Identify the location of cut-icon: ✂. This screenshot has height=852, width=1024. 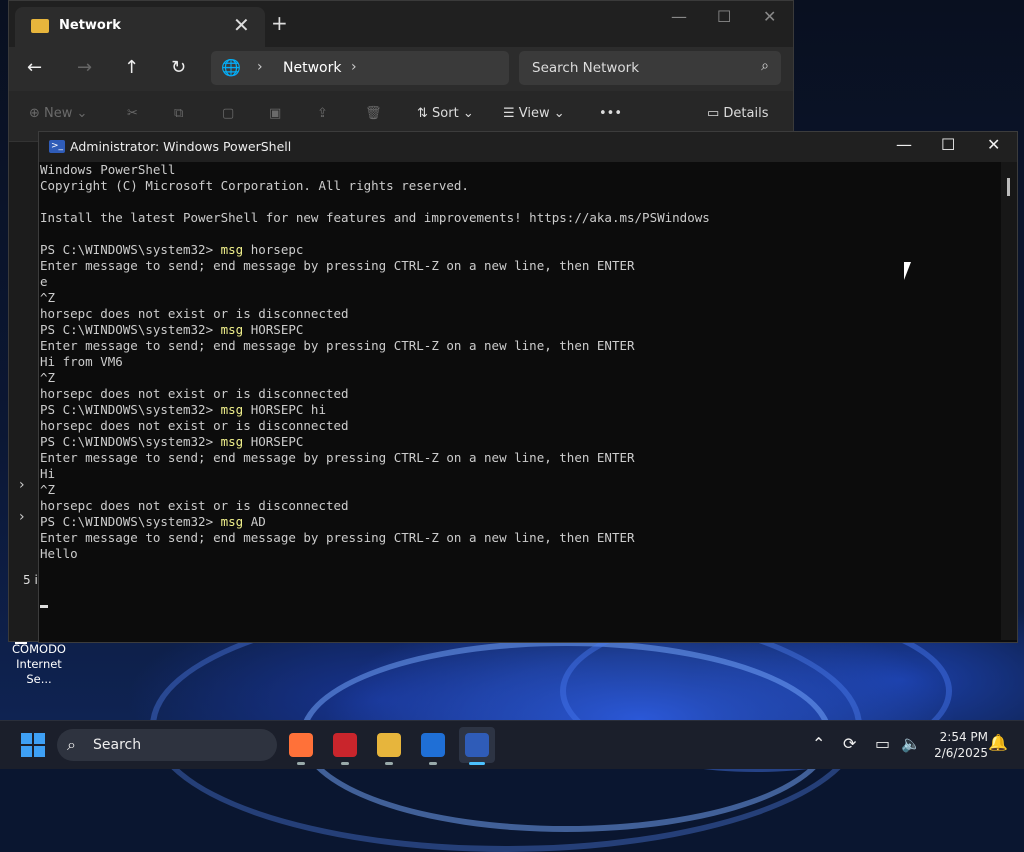
(132, 113).